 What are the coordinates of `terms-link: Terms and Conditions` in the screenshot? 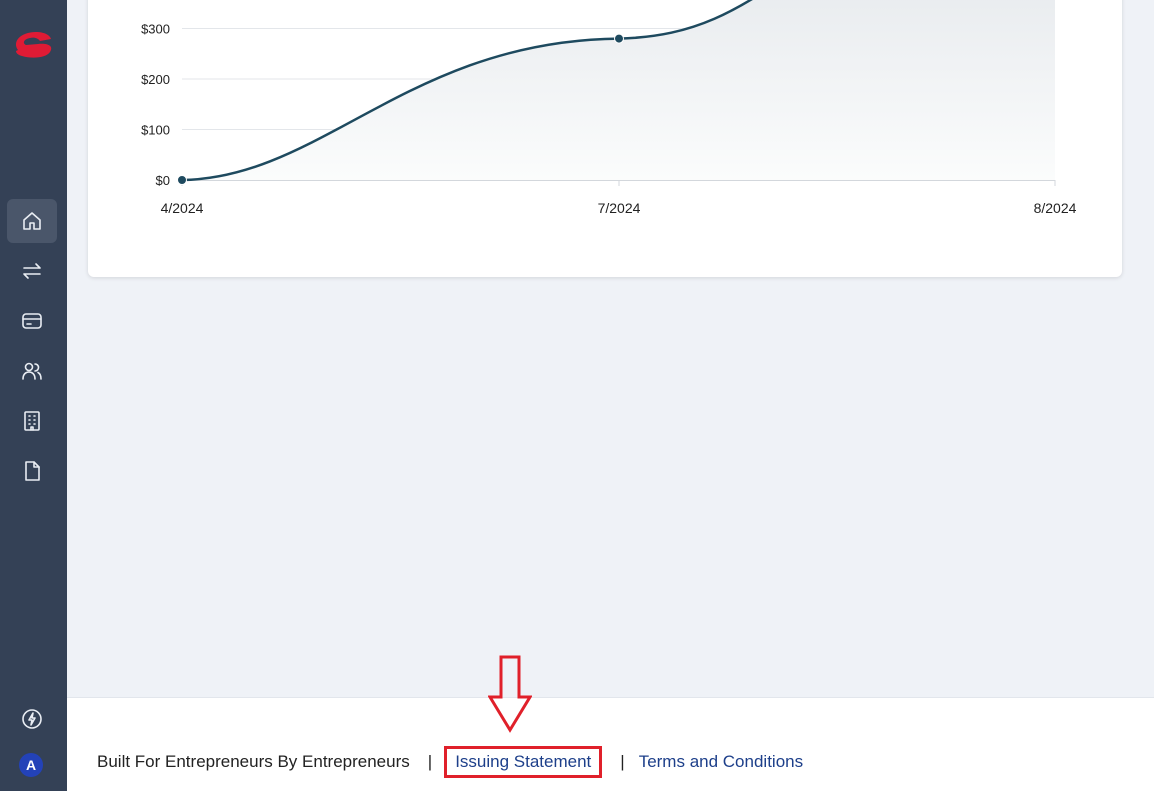 It's located at (721, 762).